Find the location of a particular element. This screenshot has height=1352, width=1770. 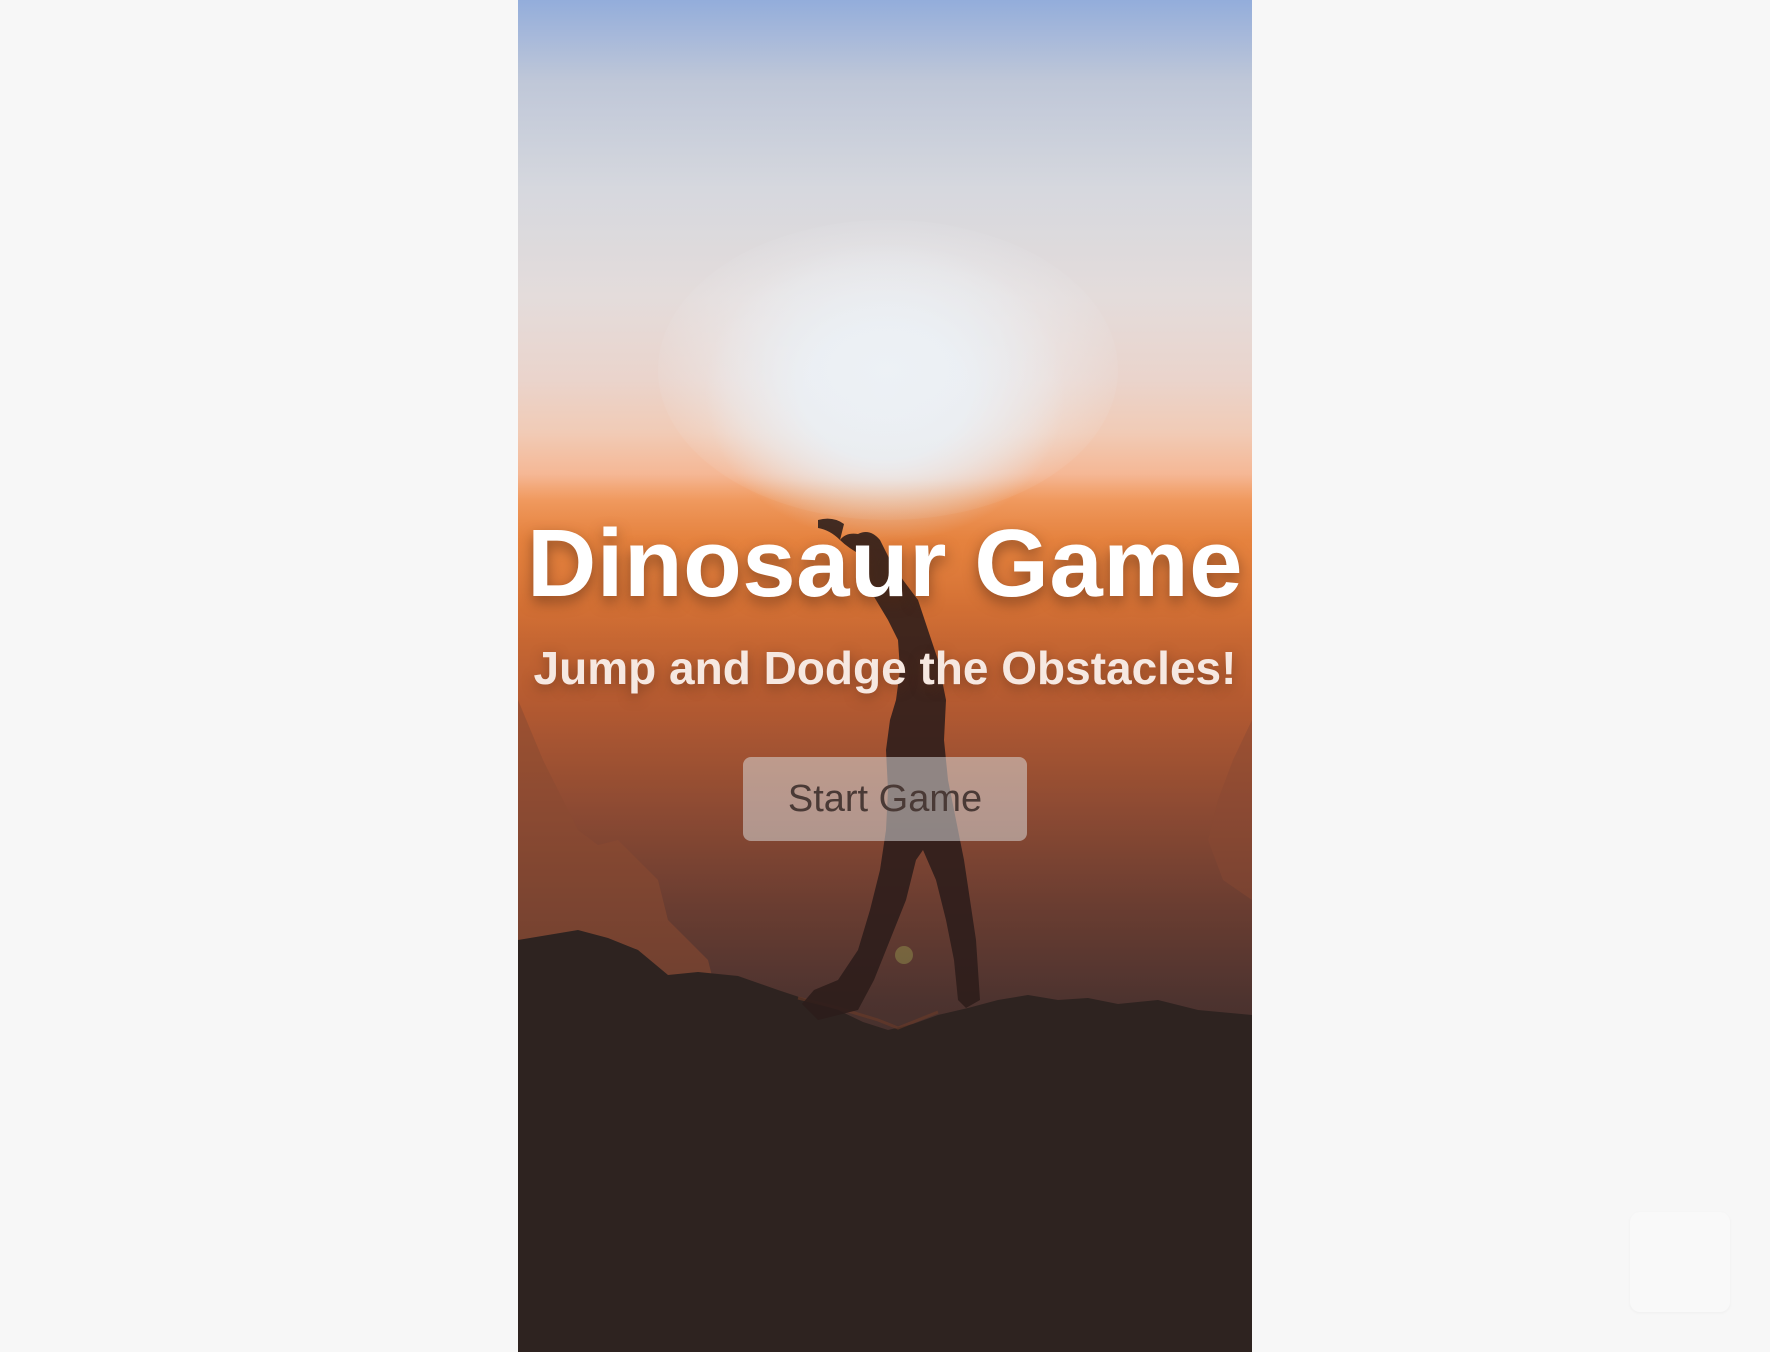

floating-corner-widget is located at coordinates (1680, 1262).